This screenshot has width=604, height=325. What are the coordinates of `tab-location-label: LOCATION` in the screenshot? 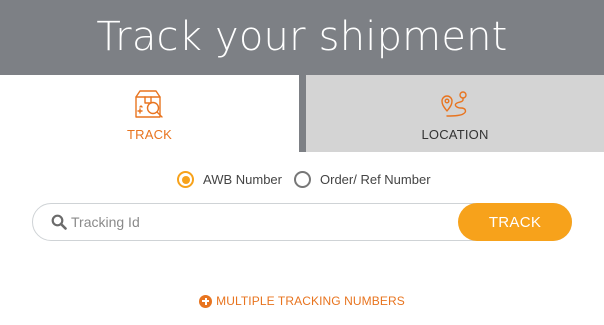 It's located at (455, 134).